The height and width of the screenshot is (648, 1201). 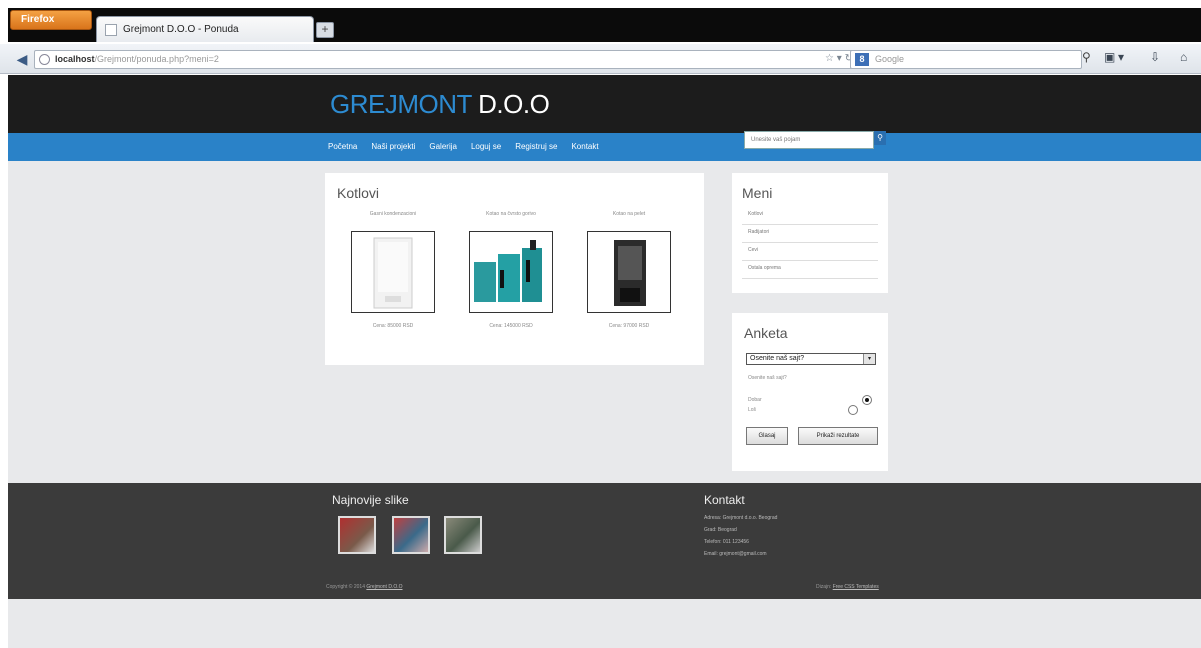 I want to click on menu-title: Meni, so click(x=757, y=193).